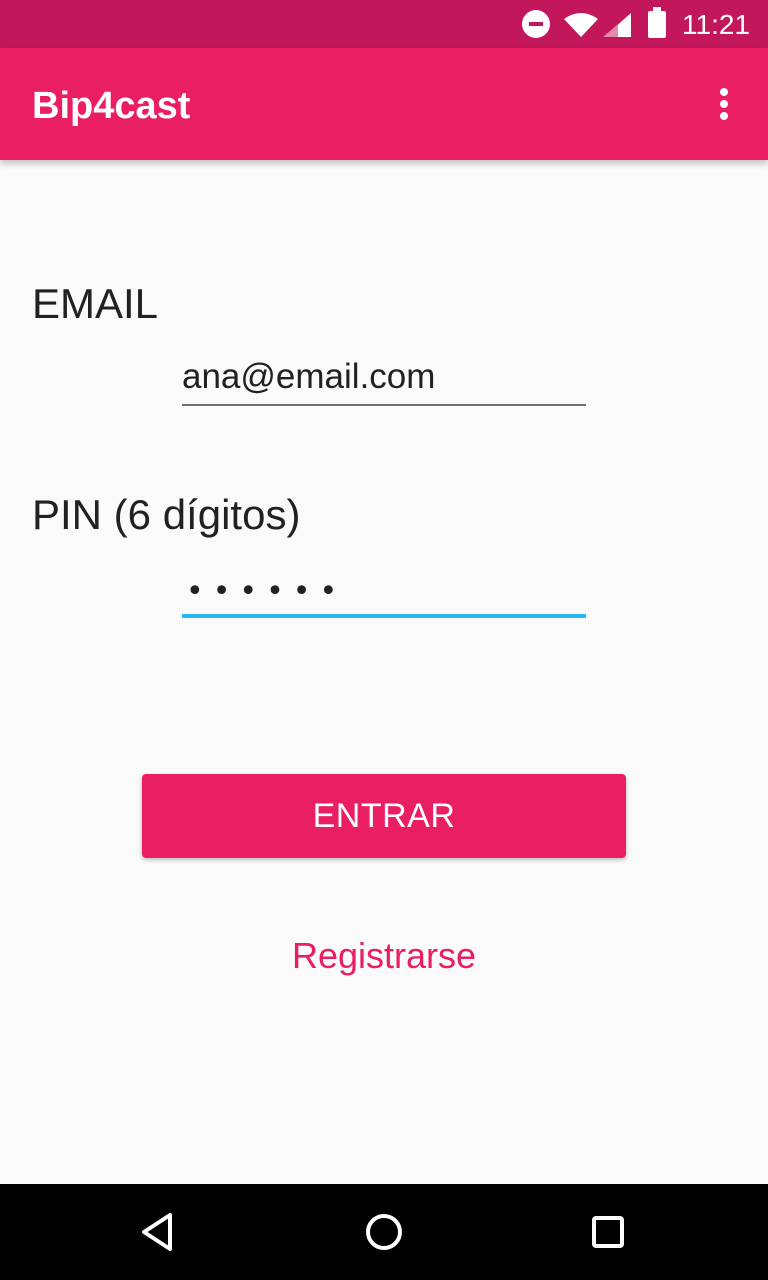 The width and height of the screenshot is (768, 1280). What do you see at coordinates (657, 22) in the screenshot?
I see `battery-icon` at bounding box center [657, 22].